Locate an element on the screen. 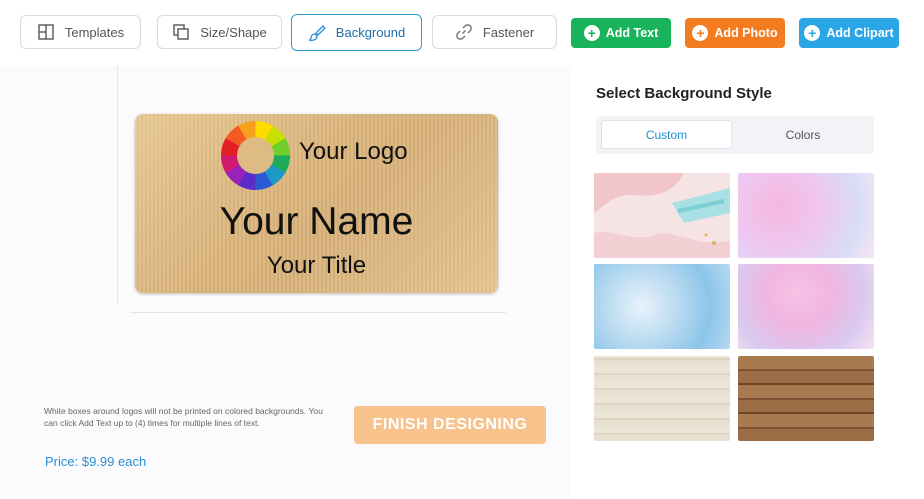  tab-templates: Templates is located at coordinates (80, 32).